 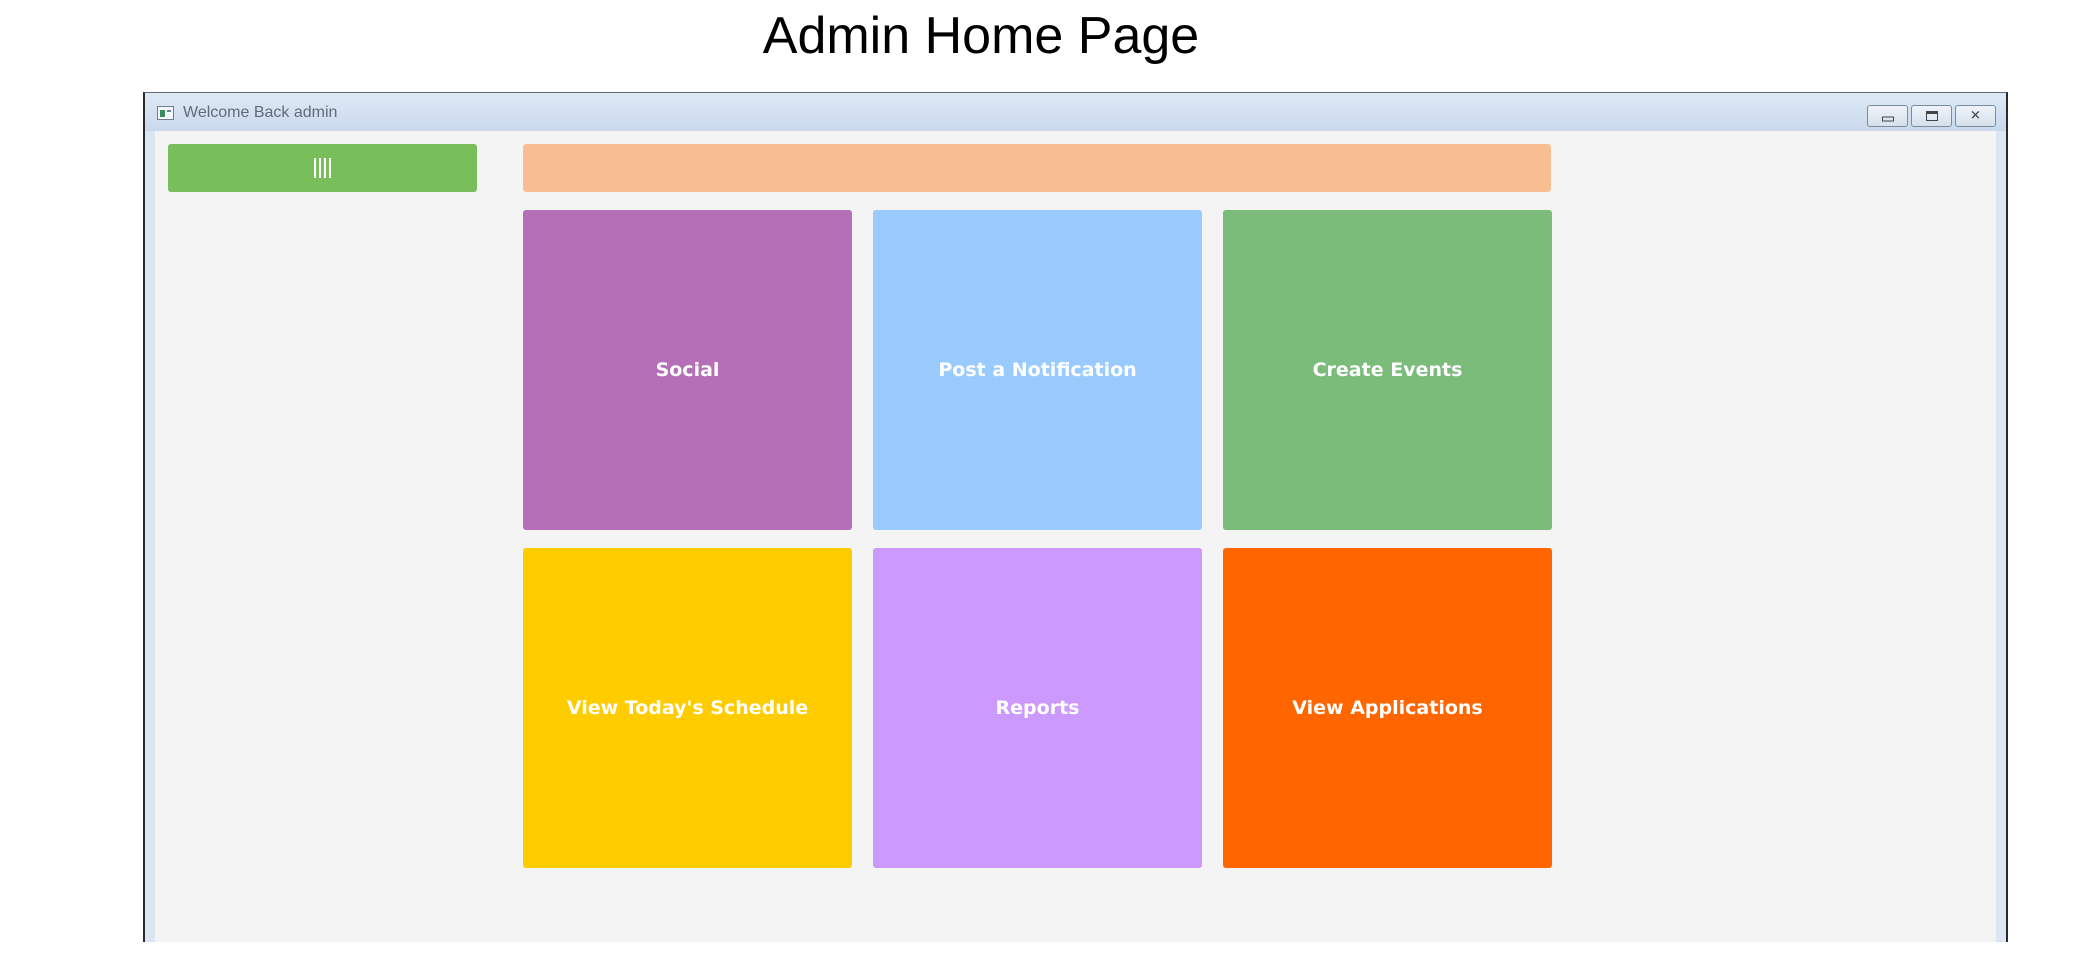 I want to click on minimize-button, so click(x=1887, y=116).